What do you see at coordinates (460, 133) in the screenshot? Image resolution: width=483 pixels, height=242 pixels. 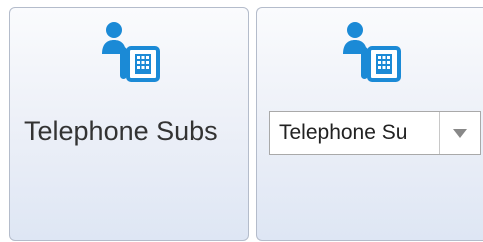 I see `chevron-down-icon` at bounding box center [460, 133].